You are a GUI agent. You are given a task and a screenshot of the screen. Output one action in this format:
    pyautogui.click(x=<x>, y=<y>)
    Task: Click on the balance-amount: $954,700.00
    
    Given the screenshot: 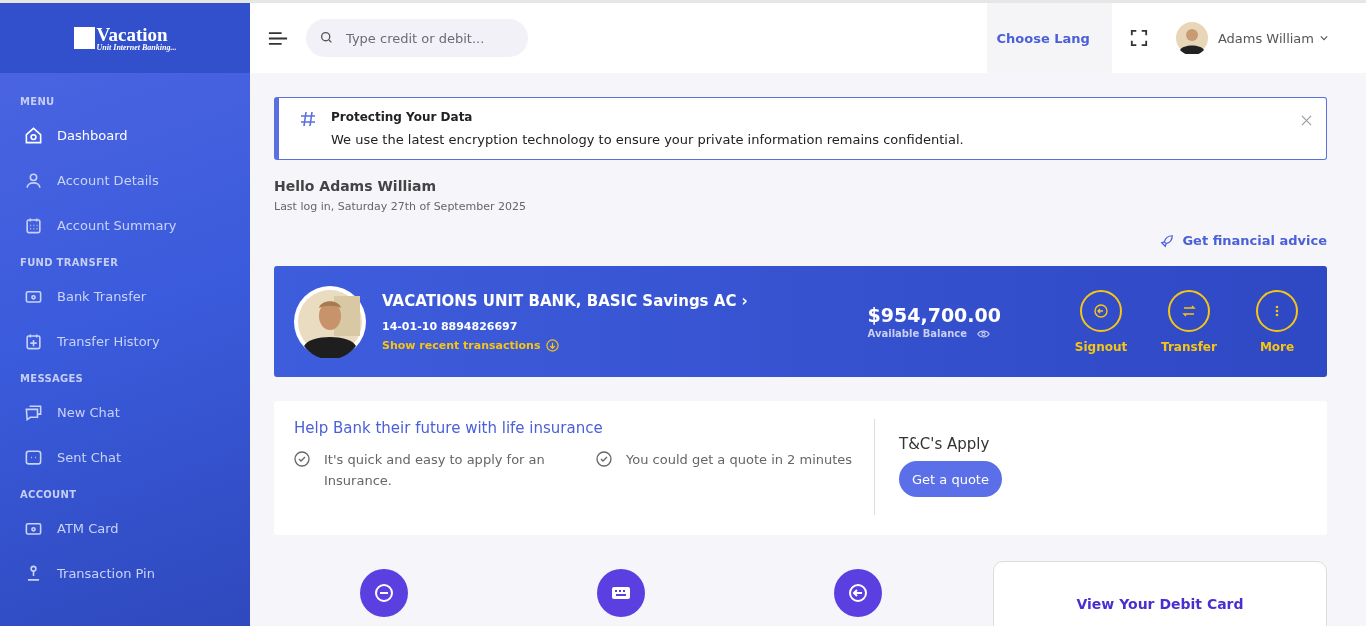 What is the action you would take?
    pyautogui.click(x=934, y=315)
    